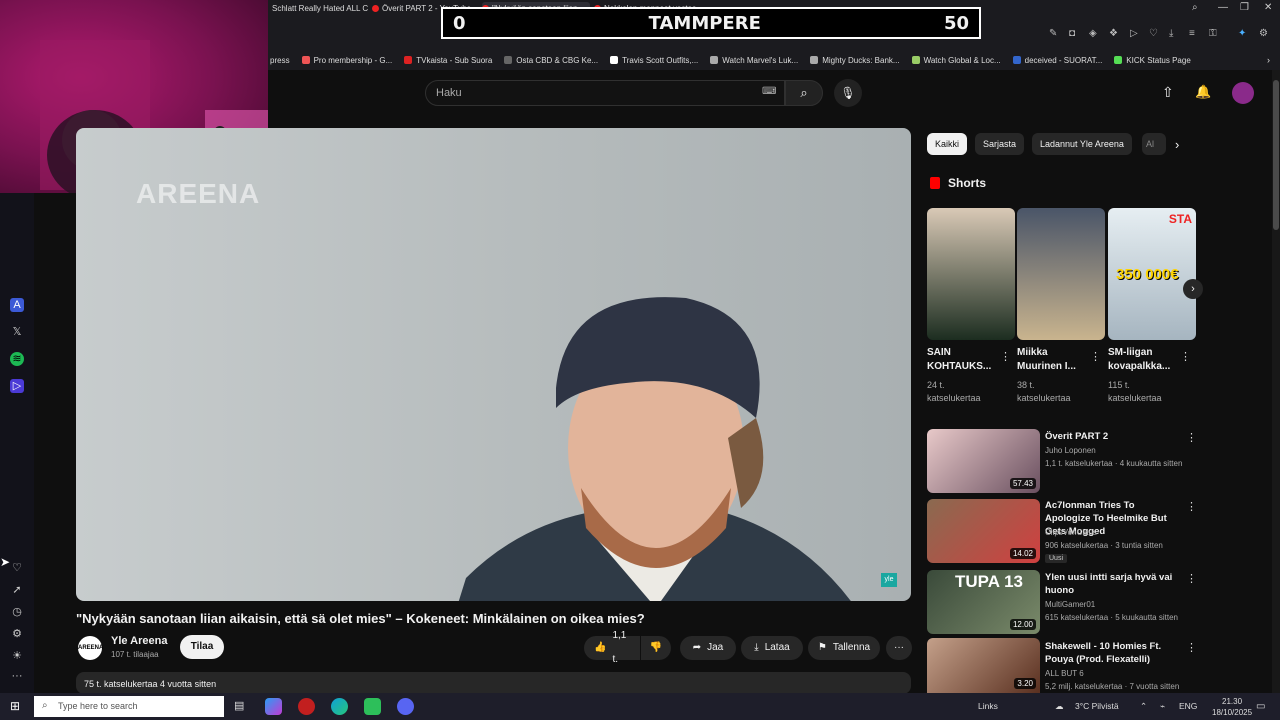 The width and height of the screenshot is (1280, 720). Describe the element at coordinates (1192, 33) in the screenshot. I see `menu-icon: ≡` at that location.